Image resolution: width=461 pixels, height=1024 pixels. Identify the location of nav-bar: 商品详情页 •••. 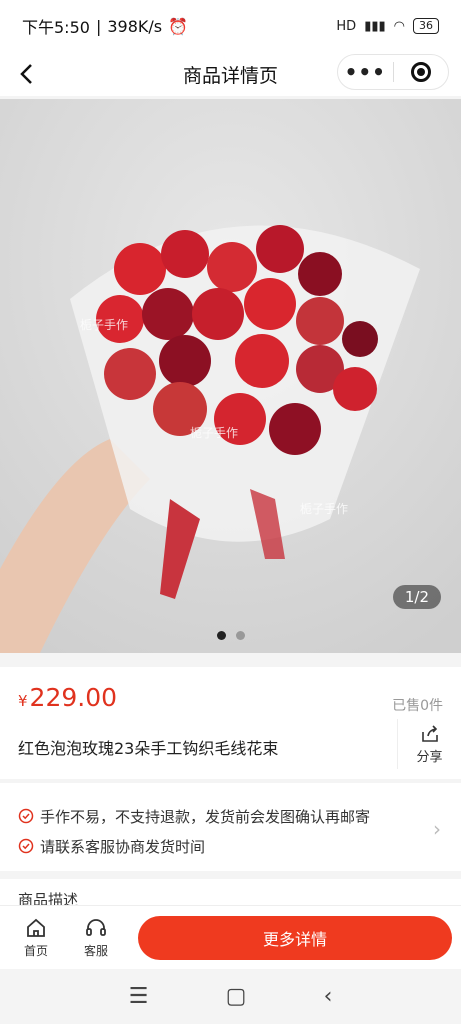
(230, 74).